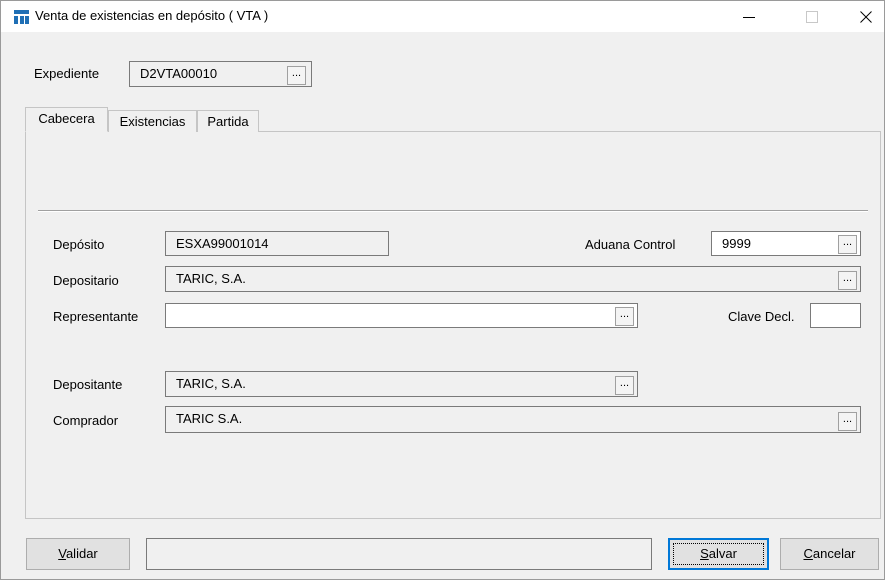 This screenshot has height=580, width=885. I want to click on deposito-value: ESXA99001014, so click(222, 243).